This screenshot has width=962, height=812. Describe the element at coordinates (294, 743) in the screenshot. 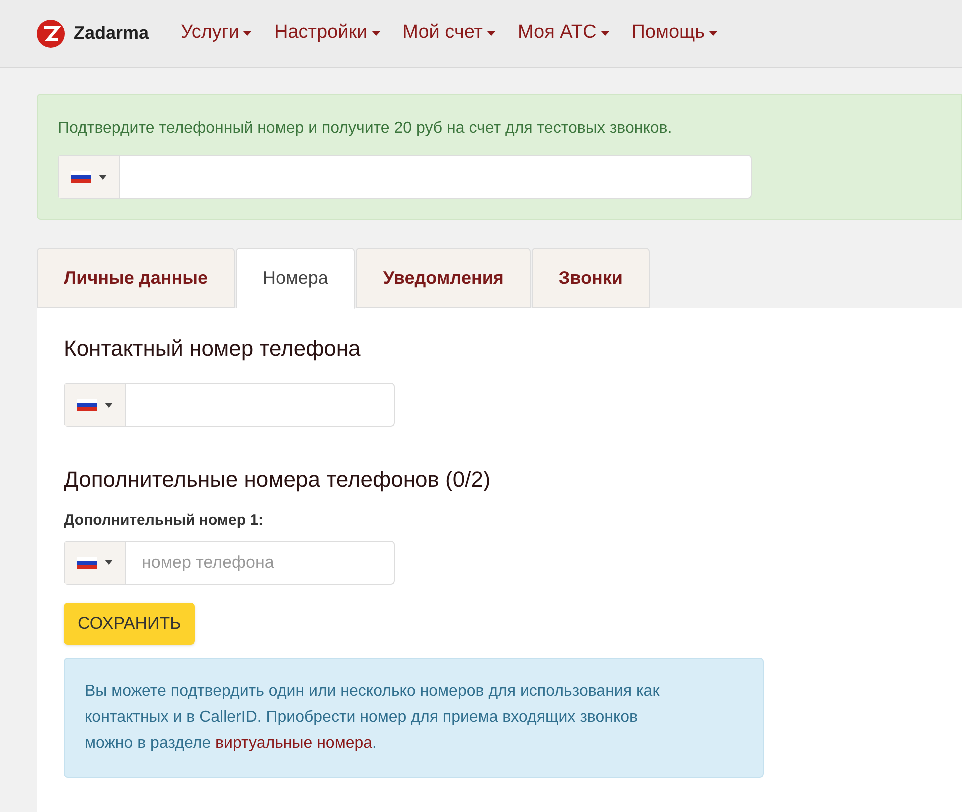

I see `virtual-numbers-link: виртуальные номера` at that location.